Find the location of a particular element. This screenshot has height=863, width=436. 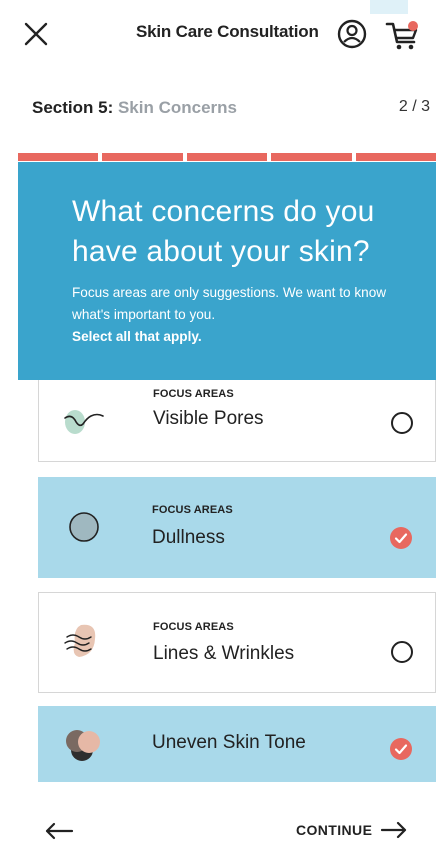

cart-button is located at coordinates (401, 35).